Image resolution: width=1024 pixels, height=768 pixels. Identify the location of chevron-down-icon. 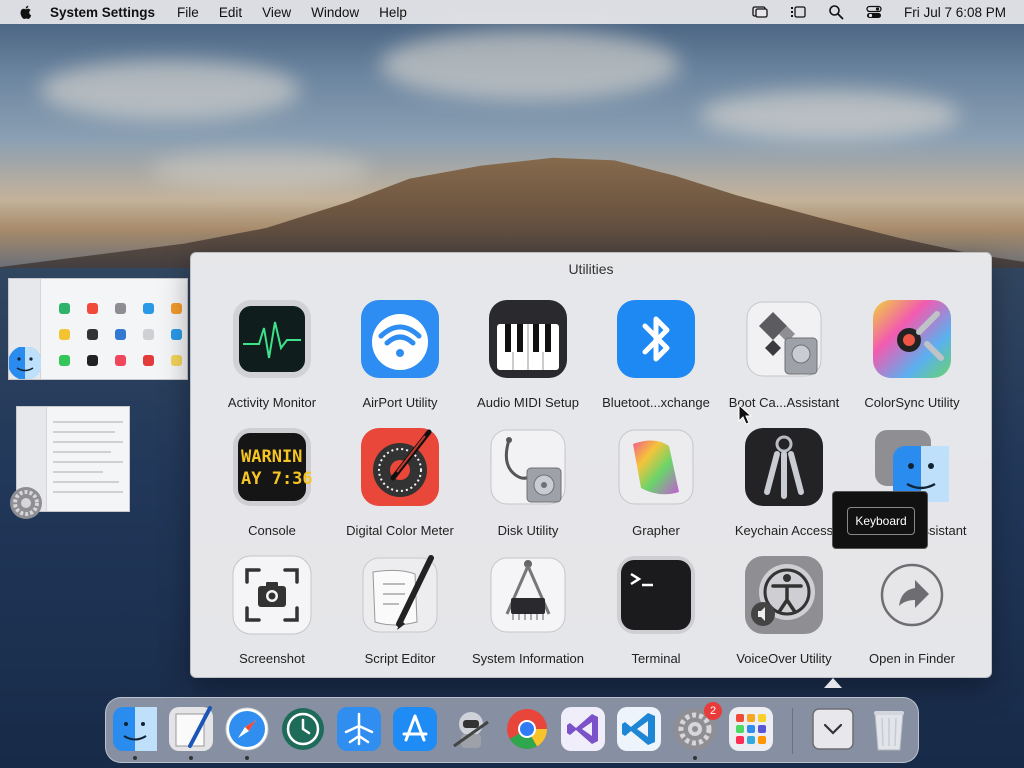
(833, 729).